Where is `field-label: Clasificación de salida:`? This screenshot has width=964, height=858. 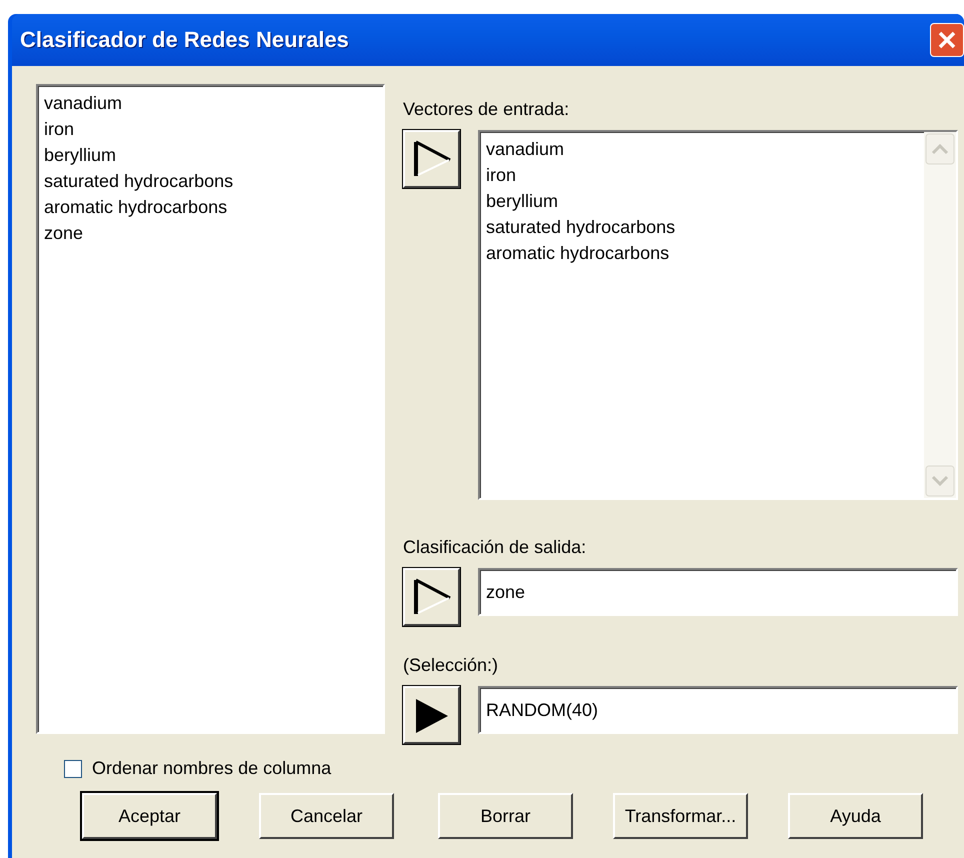
field-label: Clasificación de salida: is located at coordinates (495, 547).